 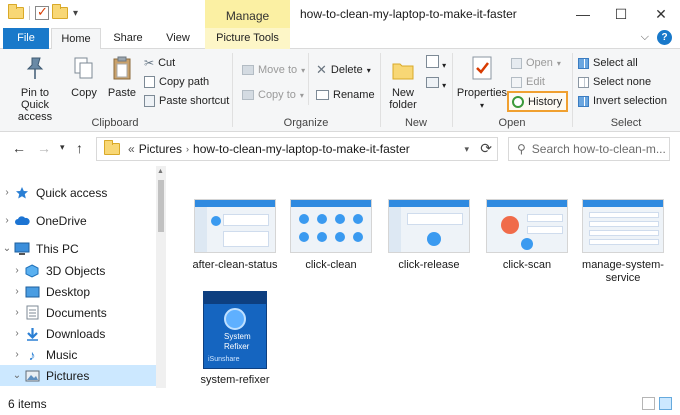 What do you see at coordinates (528, 82) in the screenshot?
I see `edit-button: Edit` at bounding box center [528, 82].